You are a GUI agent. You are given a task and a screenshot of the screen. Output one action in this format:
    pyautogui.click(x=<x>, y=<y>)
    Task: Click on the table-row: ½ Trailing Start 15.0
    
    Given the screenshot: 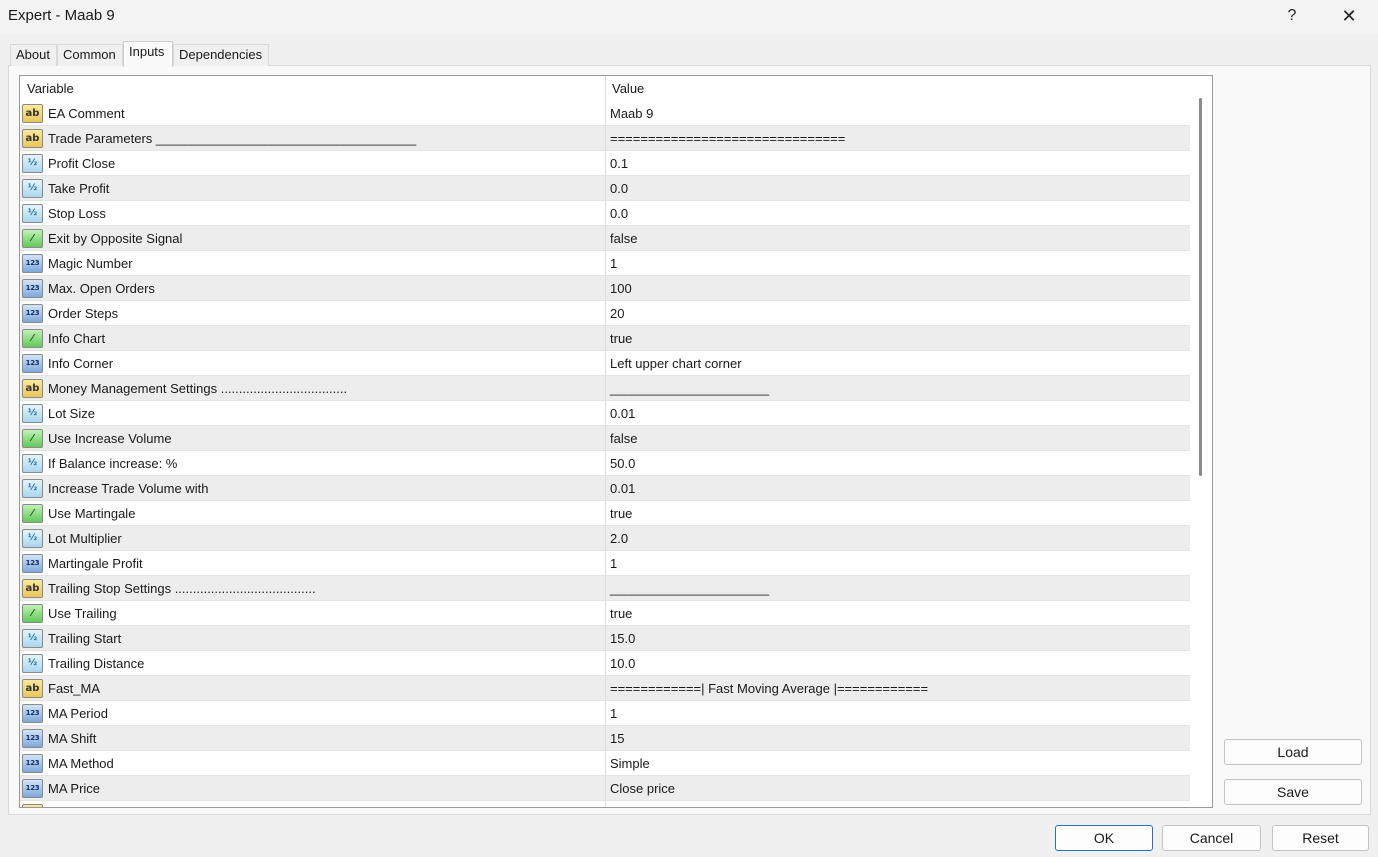 What is the action you would take?
    pyautogui.click(x=605, y=638)
    